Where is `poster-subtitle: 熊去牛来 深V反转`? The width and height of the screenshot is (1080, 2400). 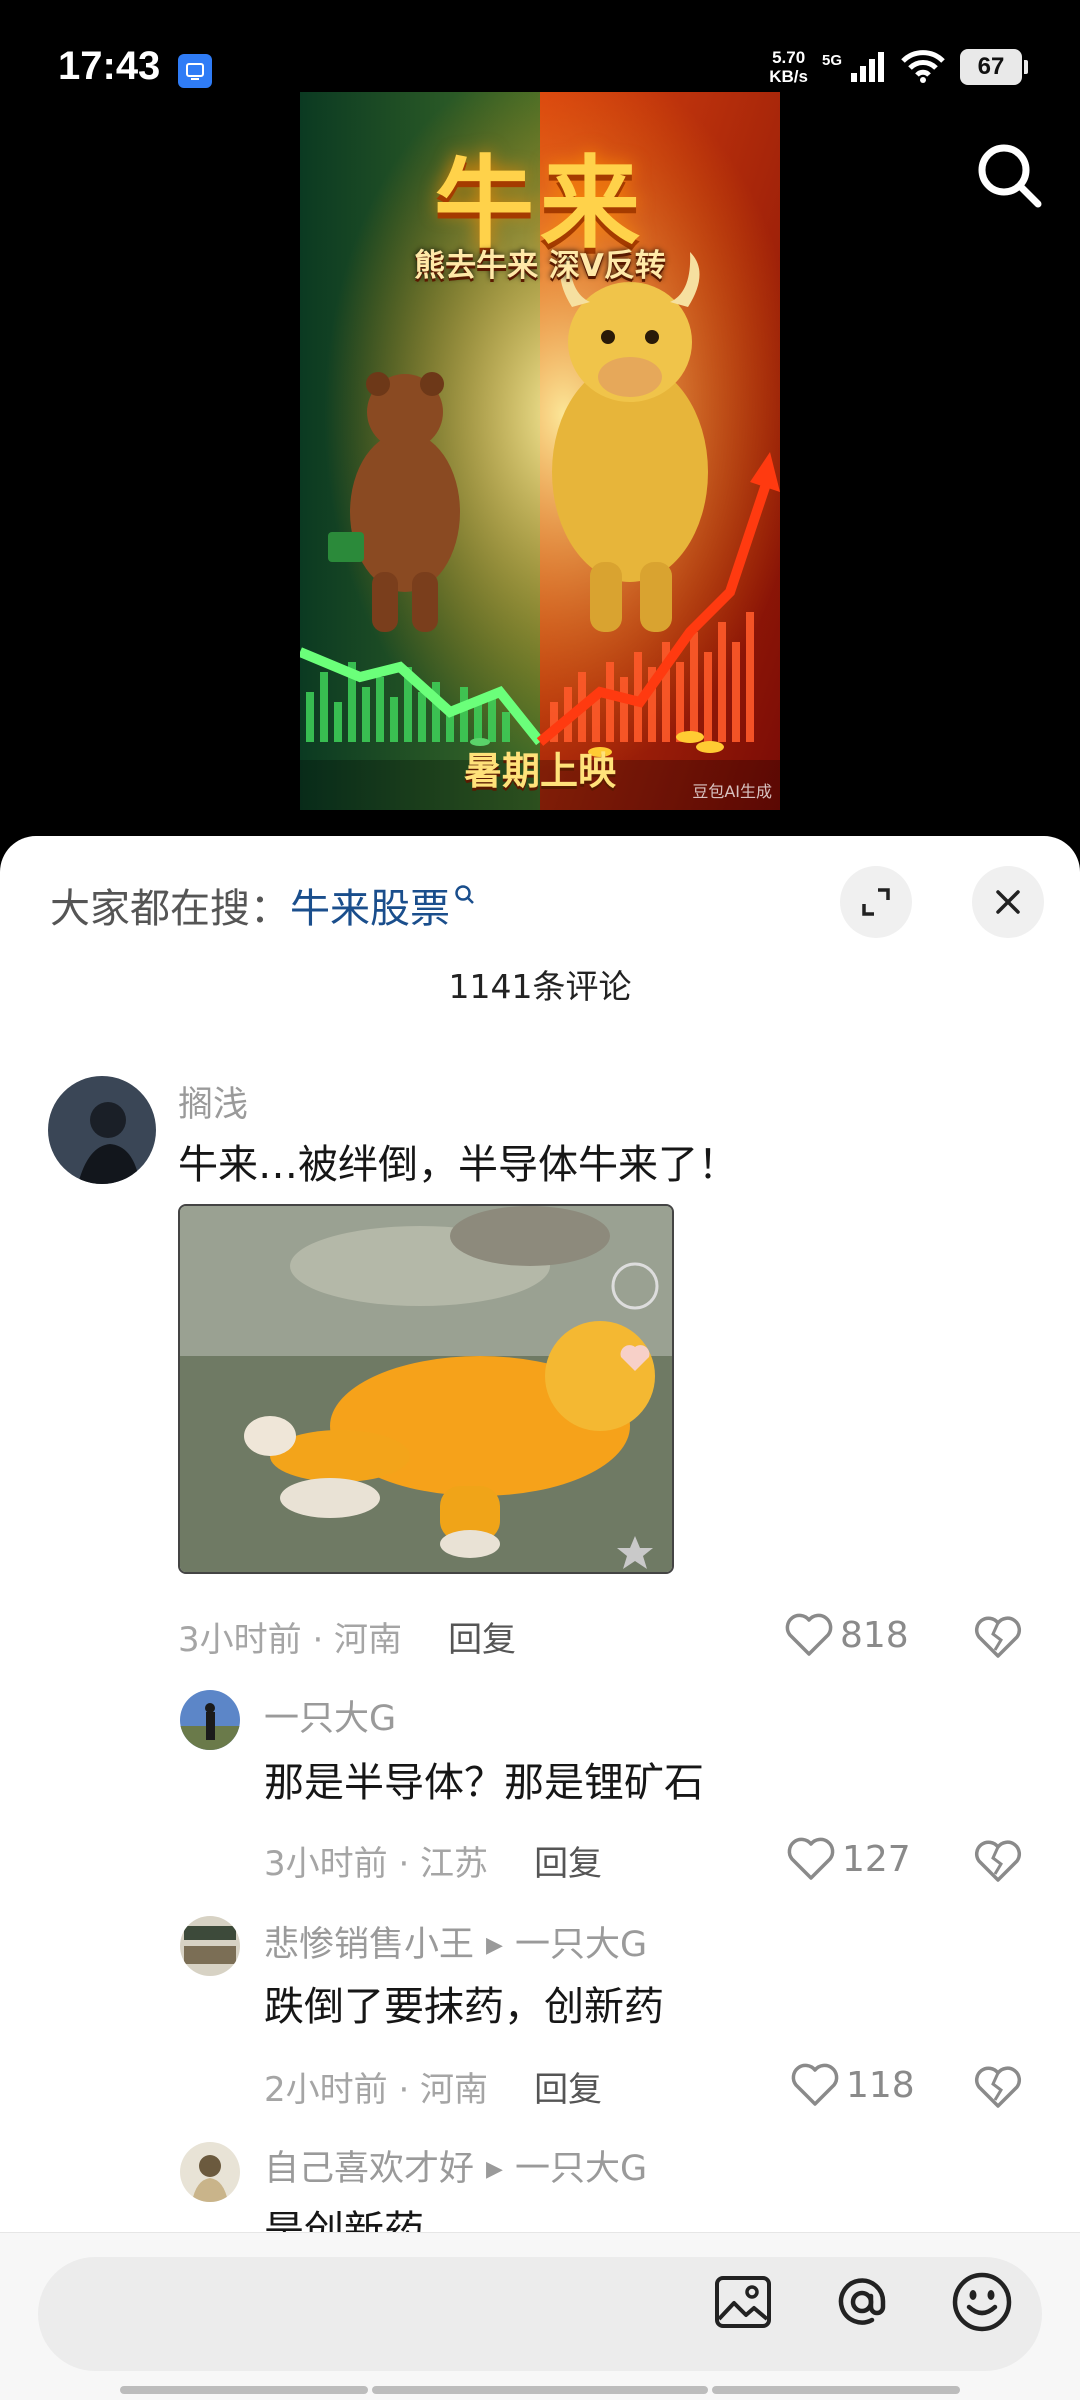
poster-subtitle: 熊去牛来 深V反转 is located at coordinates (540, 266).